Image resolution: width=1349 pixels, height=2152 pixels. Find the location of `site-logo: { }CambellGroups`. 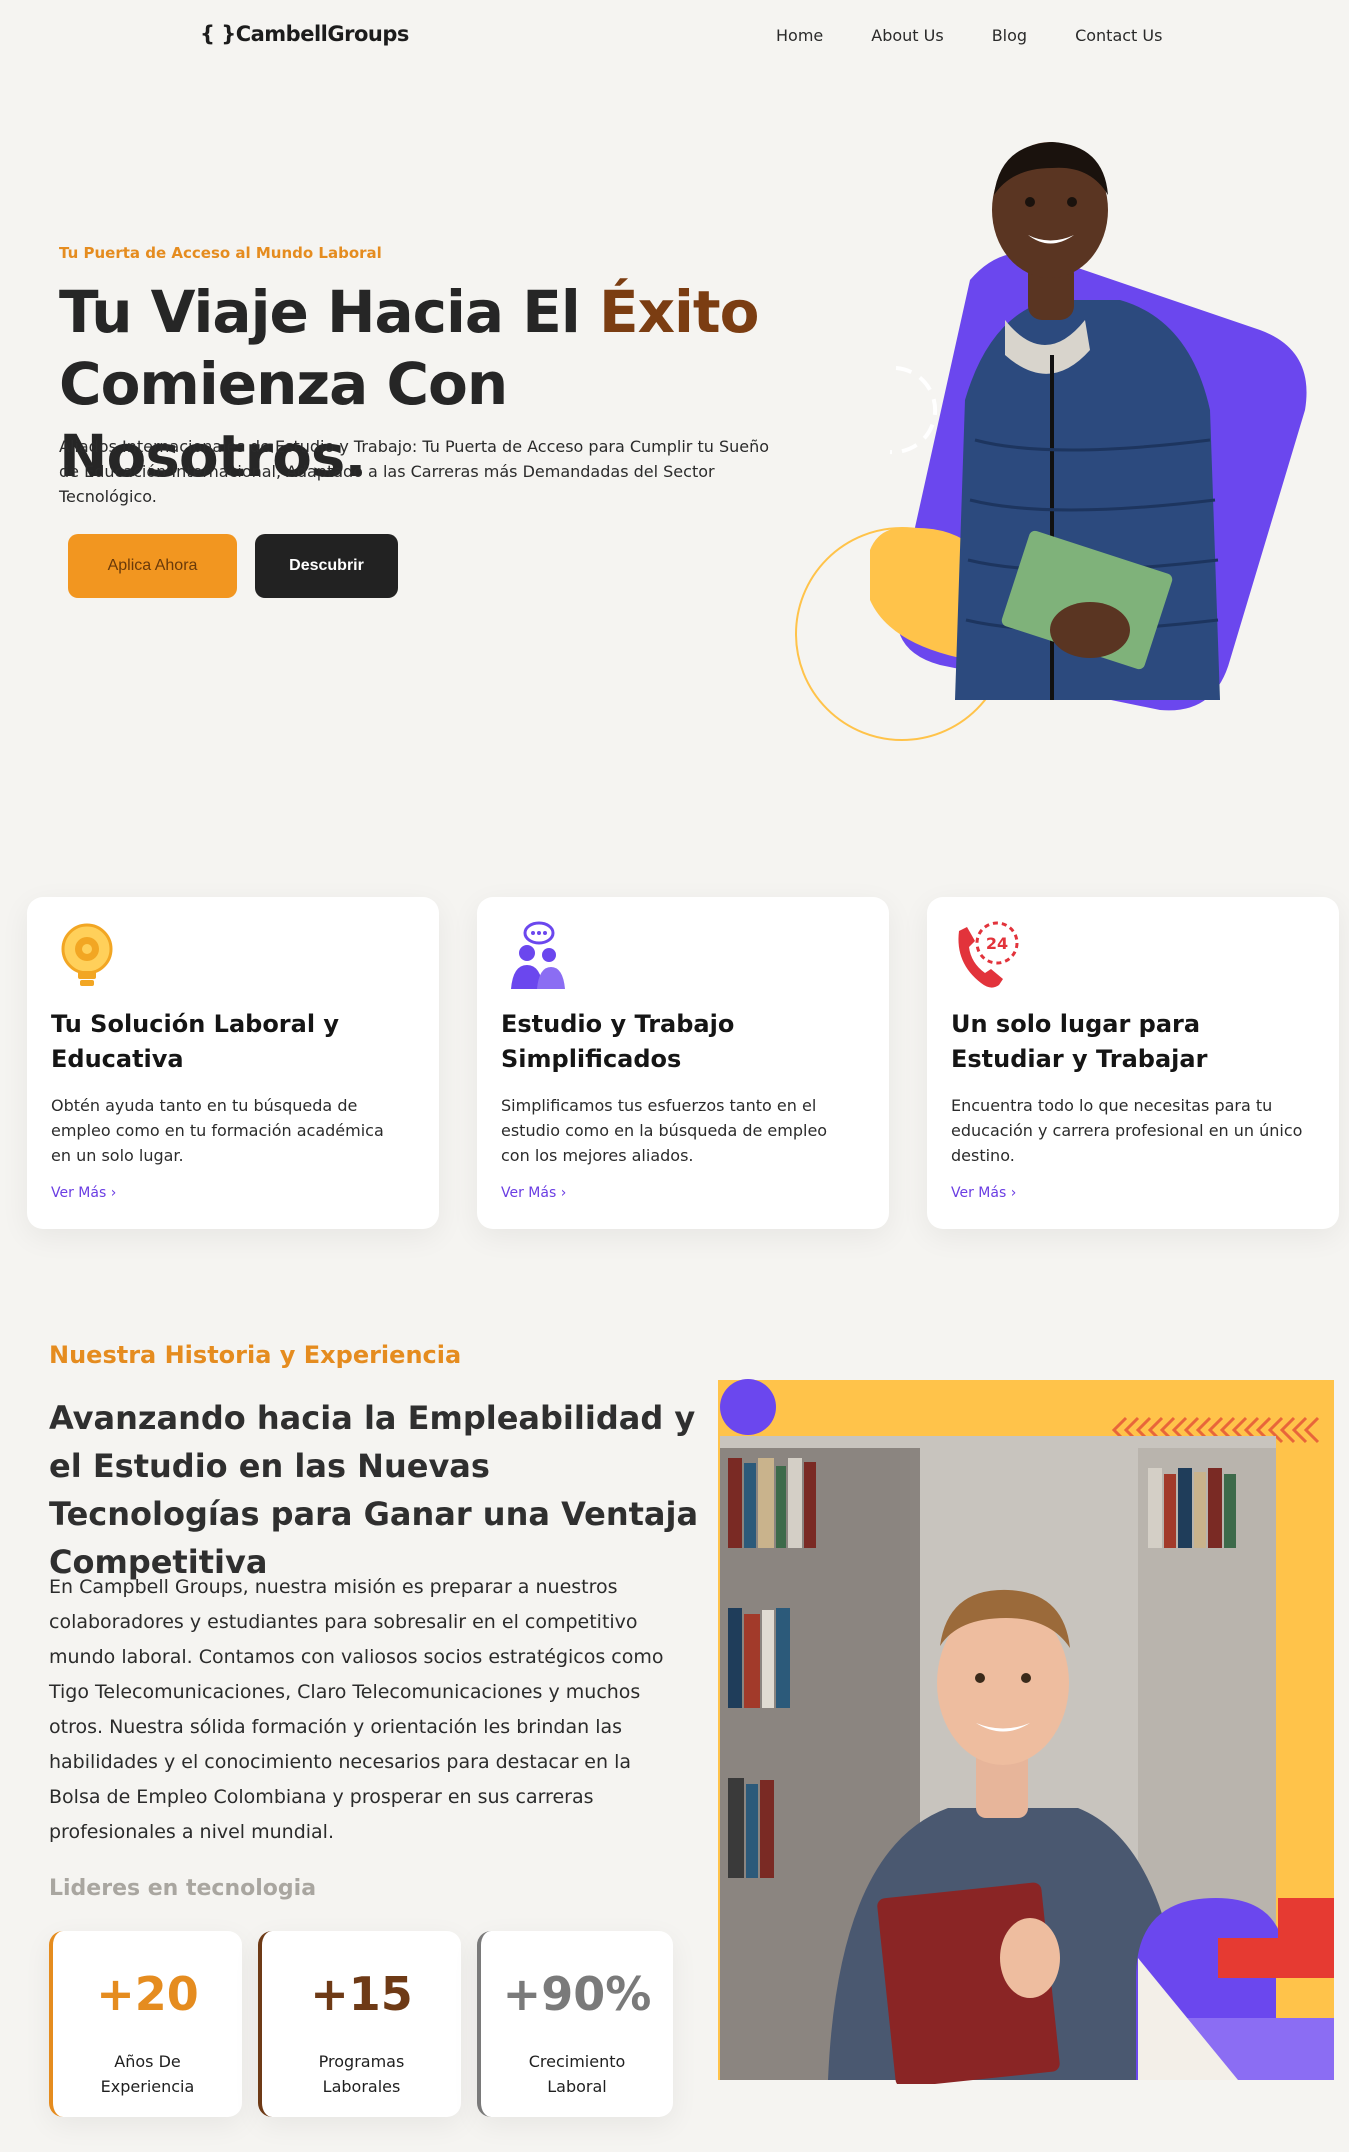

site-logo: { }CambellGroups is located at coordinates (304, 34).